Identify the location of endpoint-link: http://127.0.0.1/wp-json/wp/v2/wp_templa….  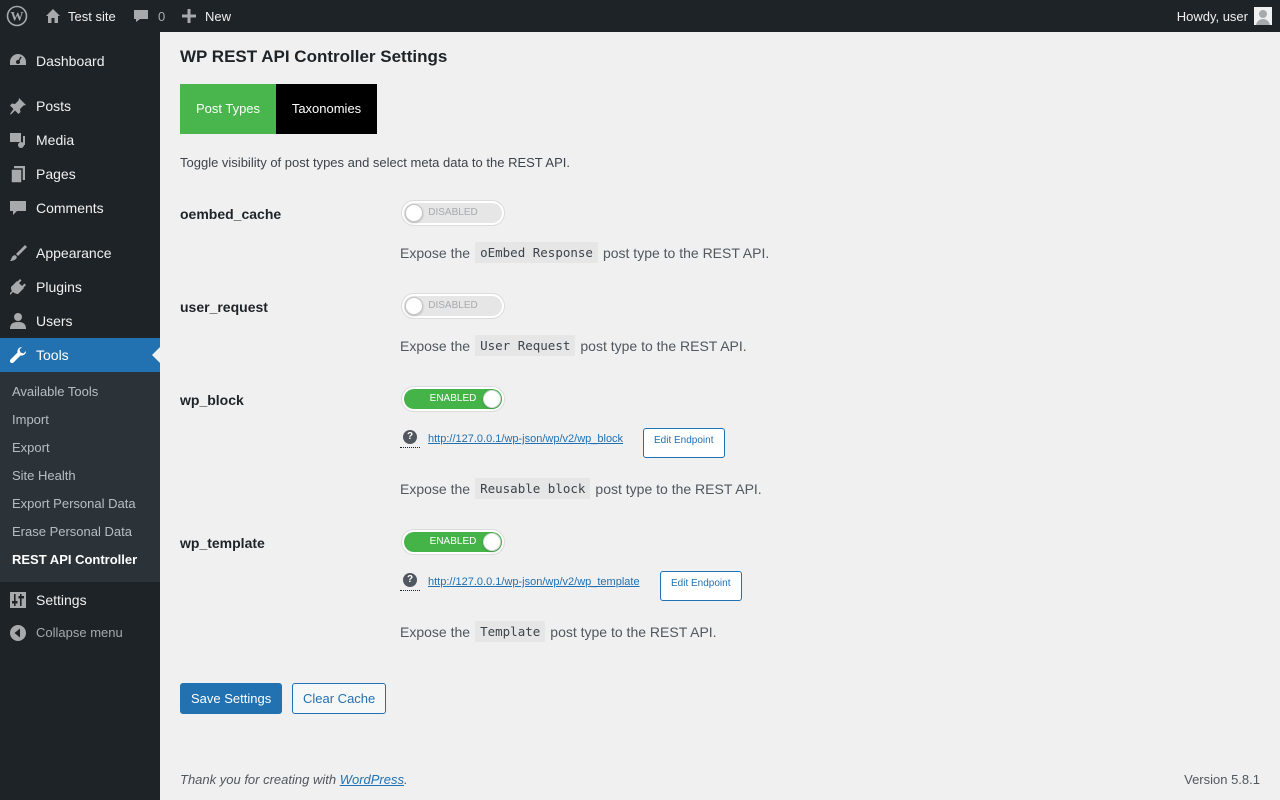
(534, 582).